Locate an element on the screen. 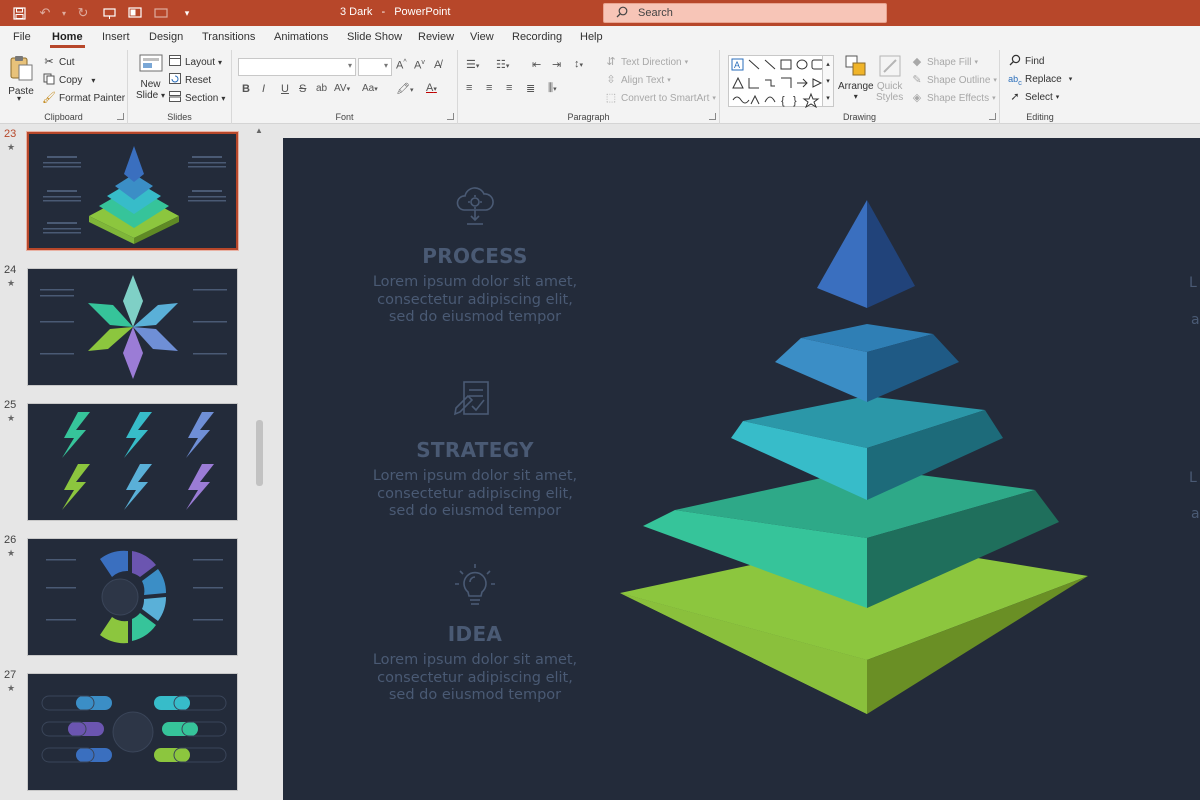 The height and width of the screenshot is (800, 1200). slide-thumbnail-27: 27 ★ is located at coordinates (125, 730).